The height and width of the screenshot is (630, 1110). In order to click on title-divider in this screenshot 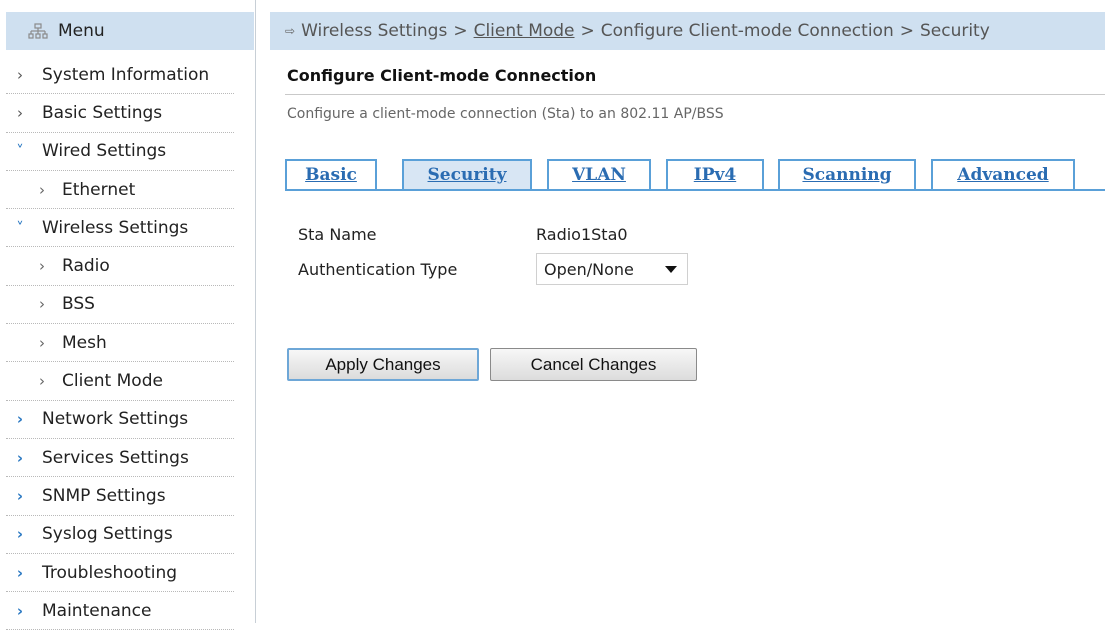, I will do `click(695, 94)`.